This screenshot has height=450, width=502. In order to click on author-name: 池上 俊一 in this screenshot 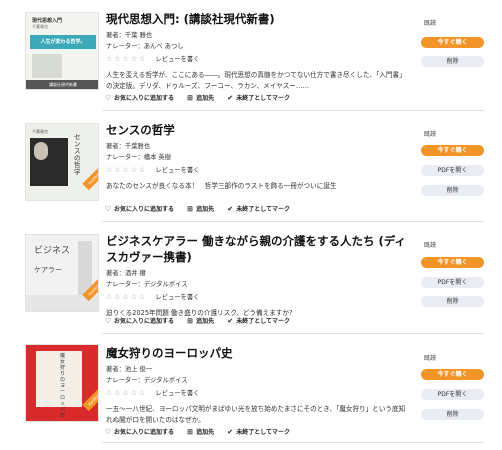, I will do `click(138, 369)`.